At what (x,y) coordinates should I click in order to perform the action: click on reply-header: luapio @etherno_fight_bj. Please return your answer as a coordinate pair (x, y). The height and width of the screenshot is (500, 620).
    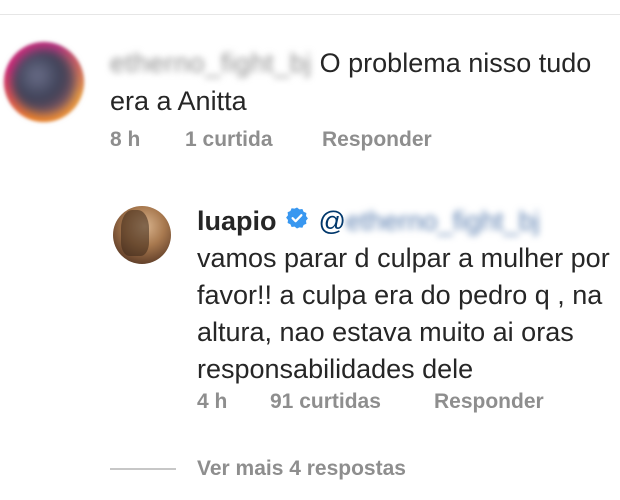
    Looking at the image, I should click on (368, 223).